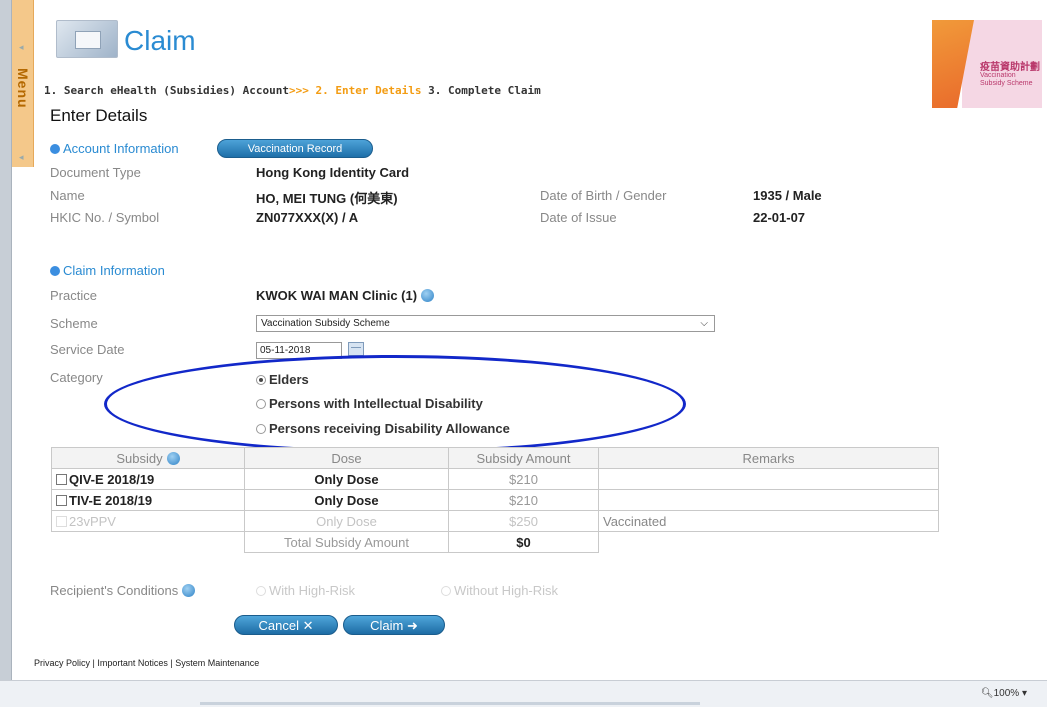 This screenshot has width=1047, height=707. What do you see at coordinates (73, 295) in the screenshot?
I see `practice-label: Practice` at bounding box center [73, 295].